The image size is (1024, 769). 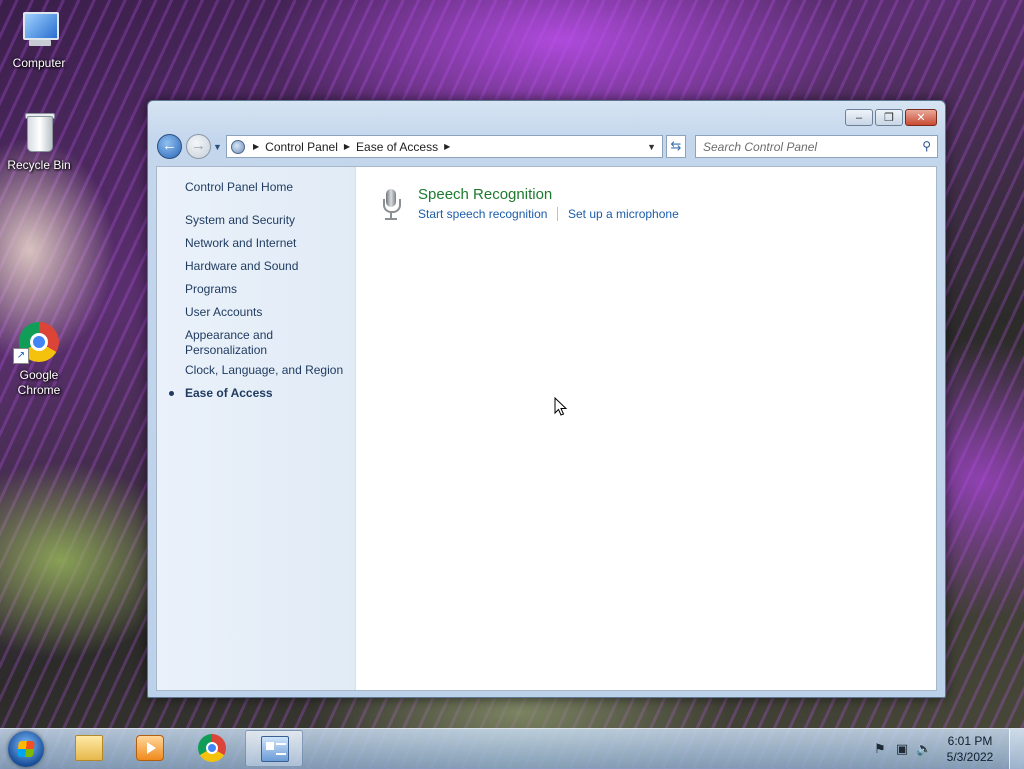 What do you see at coordinates (805, 146) in the screenshot?
I see `search-input` at bounding box center [805, 146].